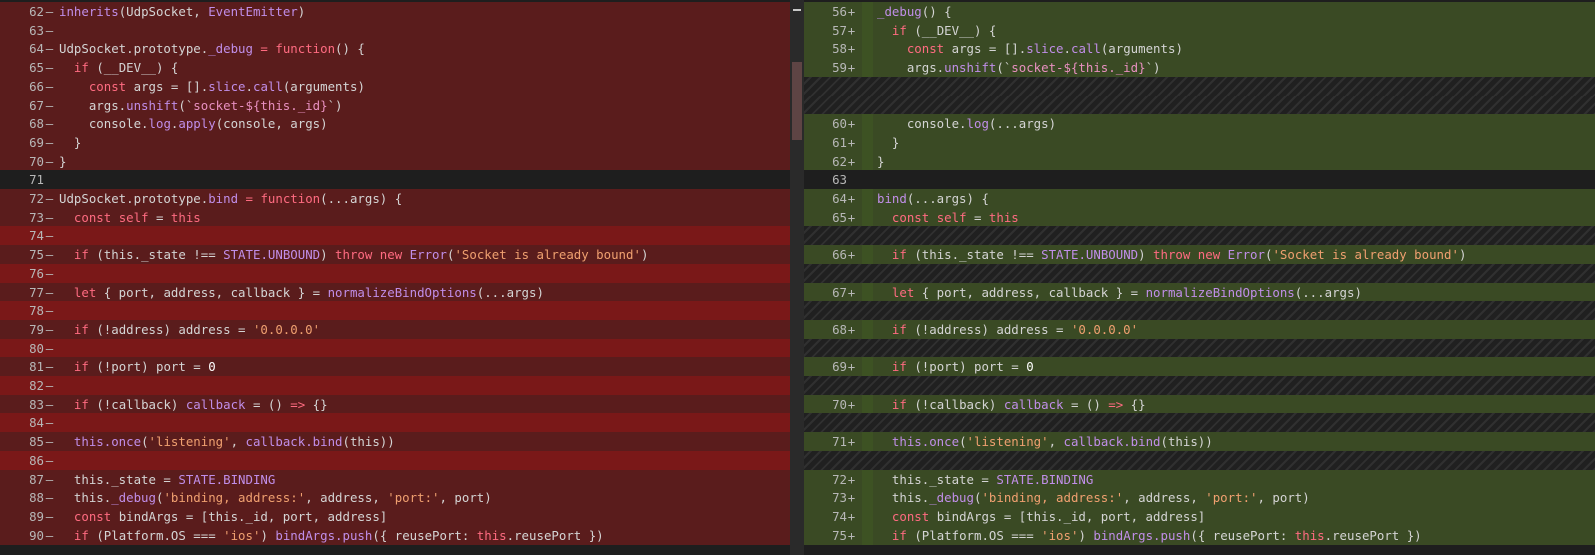  Describe the element at coordinates (395, 68) in the screenshot. I see `code-line: 65— if (__DEV__) {` at that location.